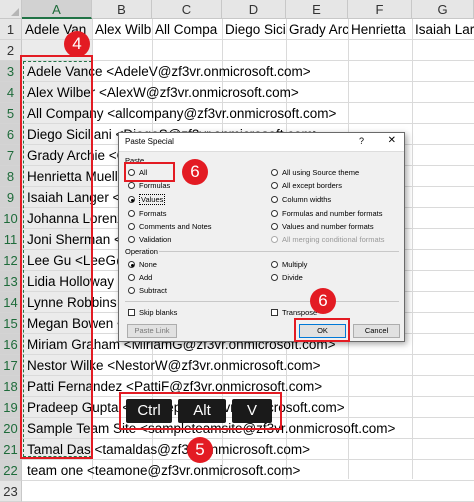 Image resolution: width=474 pixels, height=502 pixels. I want to click on dialog-title: Paste Special, so click(149, 141).